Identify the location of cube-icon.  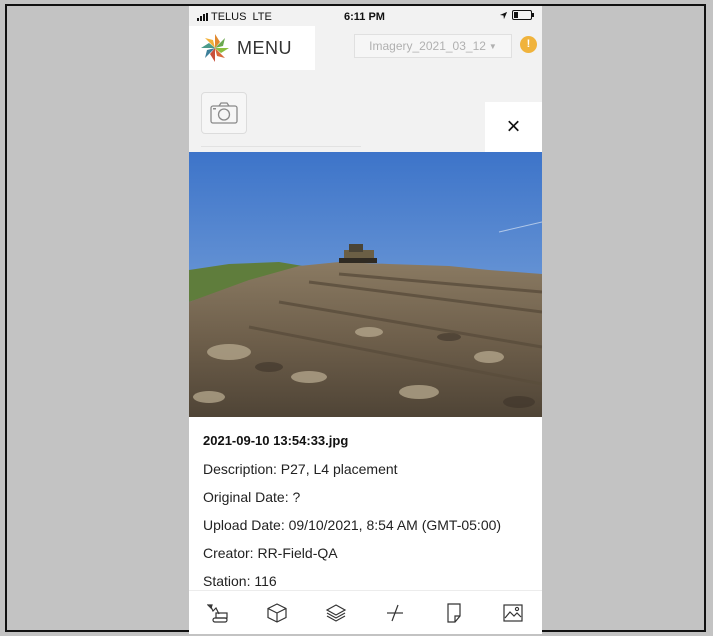
(277, 612).